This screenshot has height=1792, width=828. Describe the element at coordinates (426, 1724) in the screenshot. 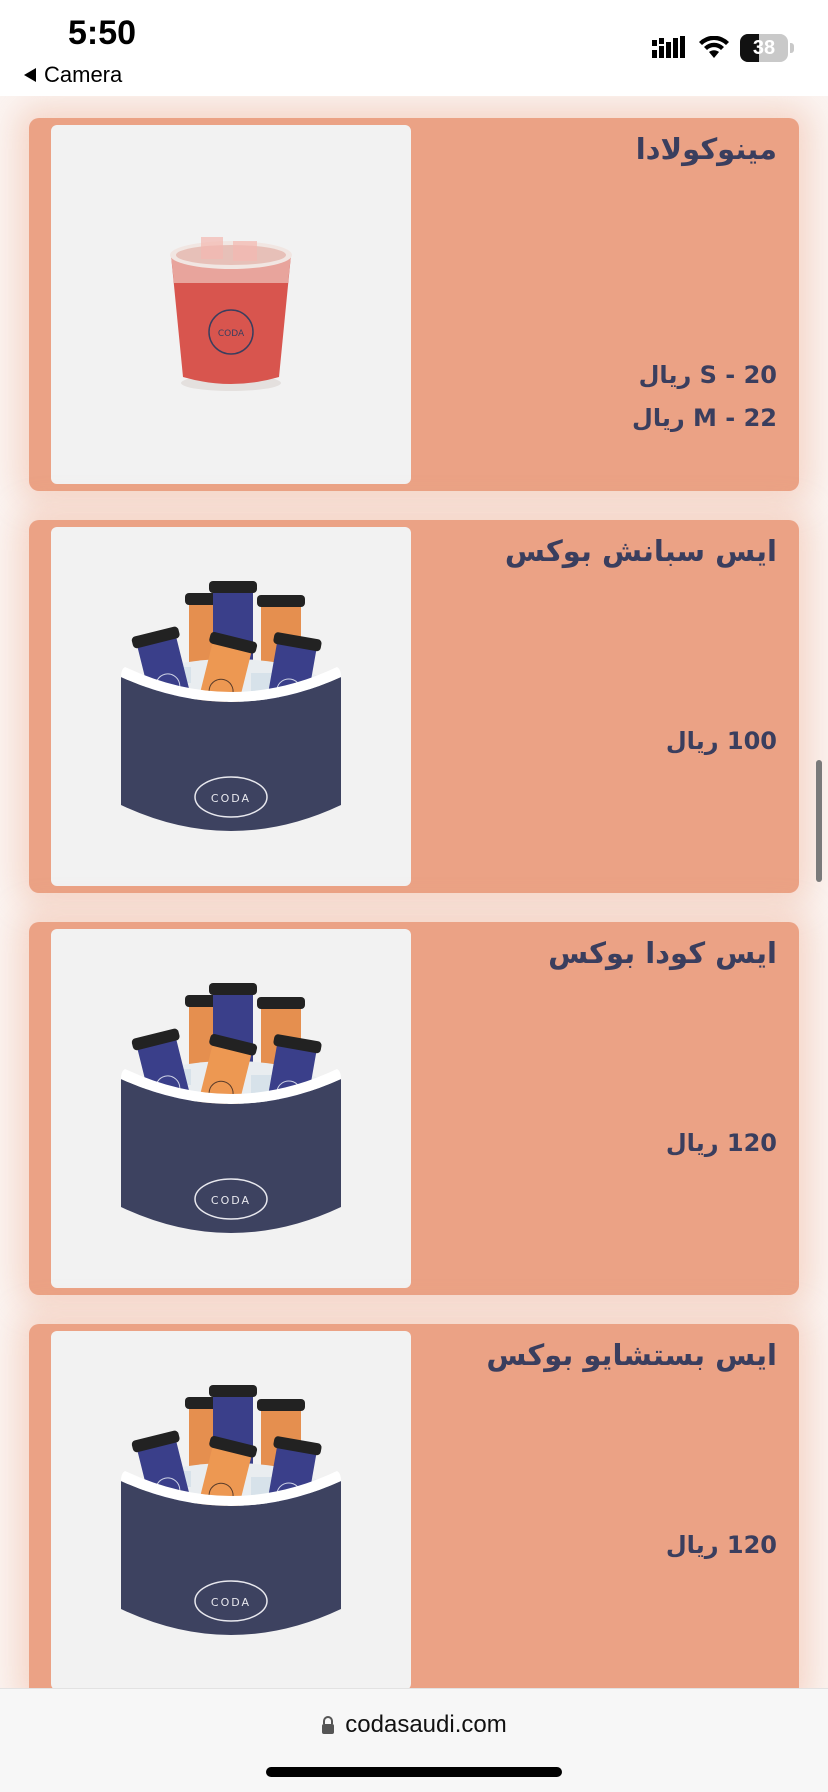

I see `url-text: codasaudi.com` at that location.